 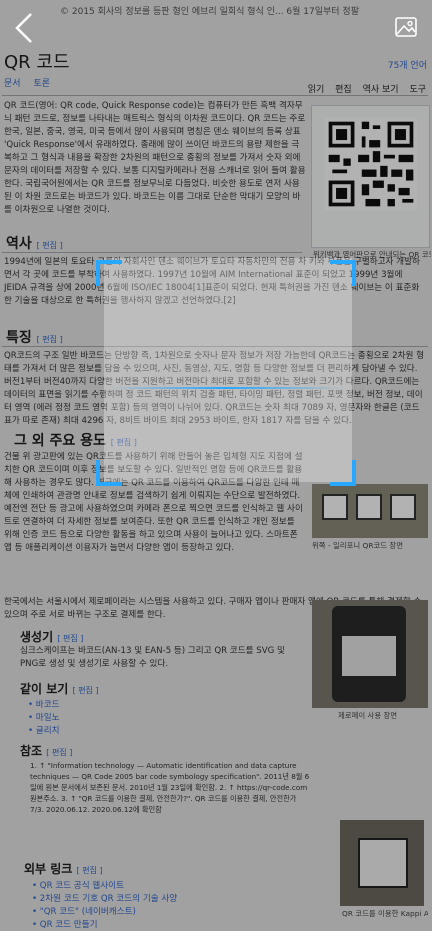 I want to click on namespace-tabs: 문서 토론, so click(x=32, y=82).